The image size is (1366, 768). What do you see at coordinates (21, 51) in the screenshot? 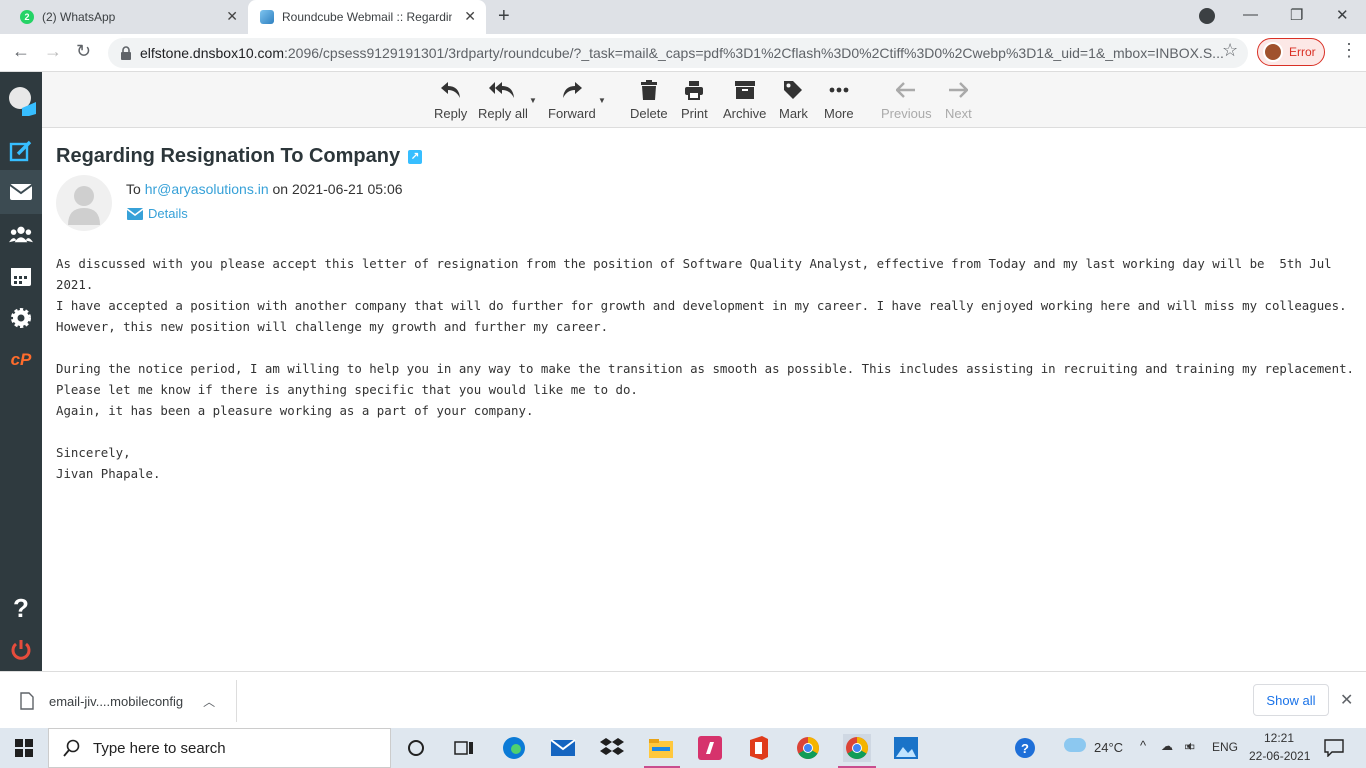
I see `back-icon: ←` at bounding box center [21, 51].